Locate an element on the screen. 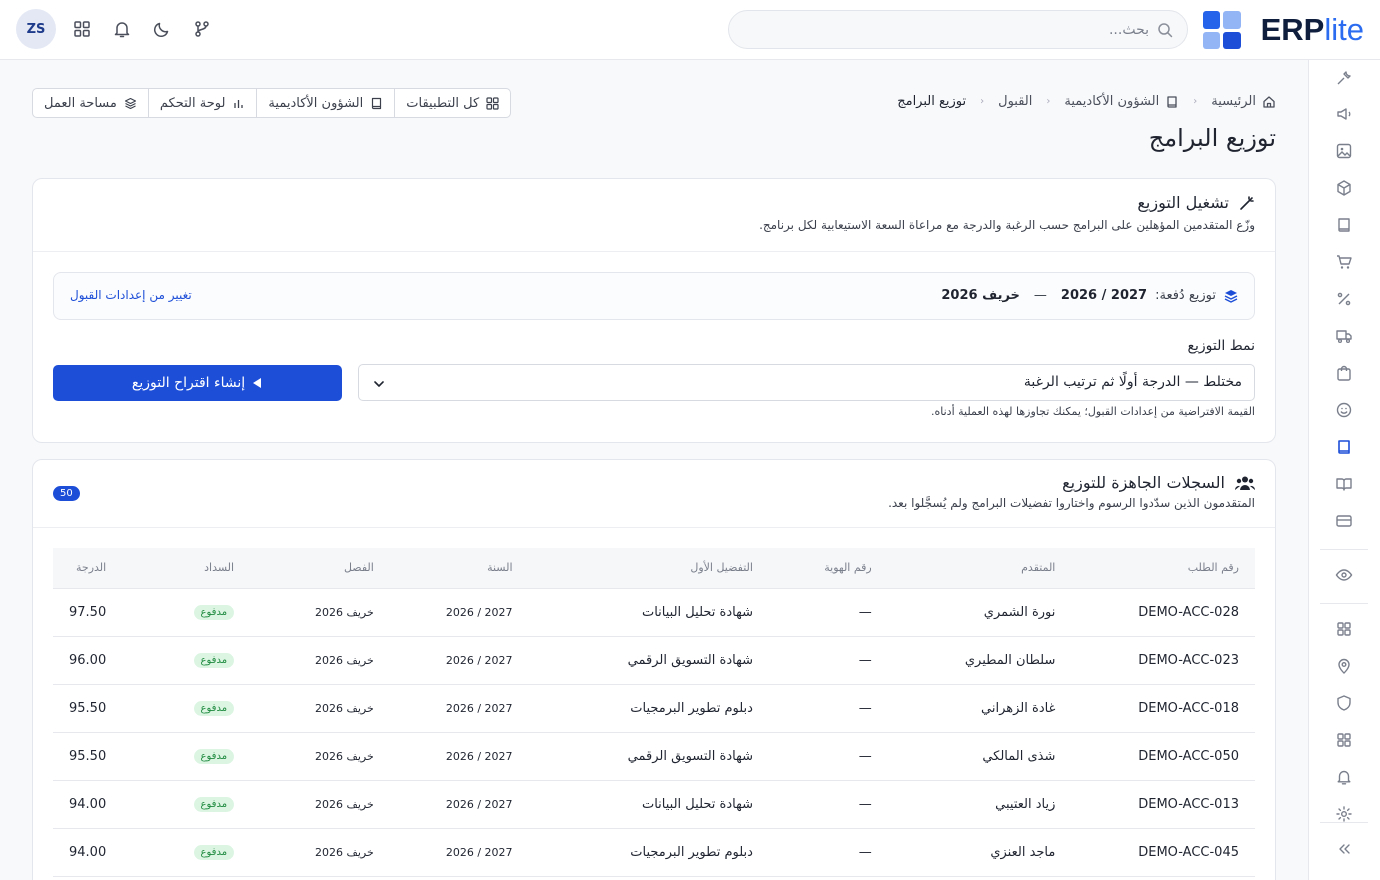  application-id-cell: DEMO-ACC-018 is located at coordinates (1163, 708).